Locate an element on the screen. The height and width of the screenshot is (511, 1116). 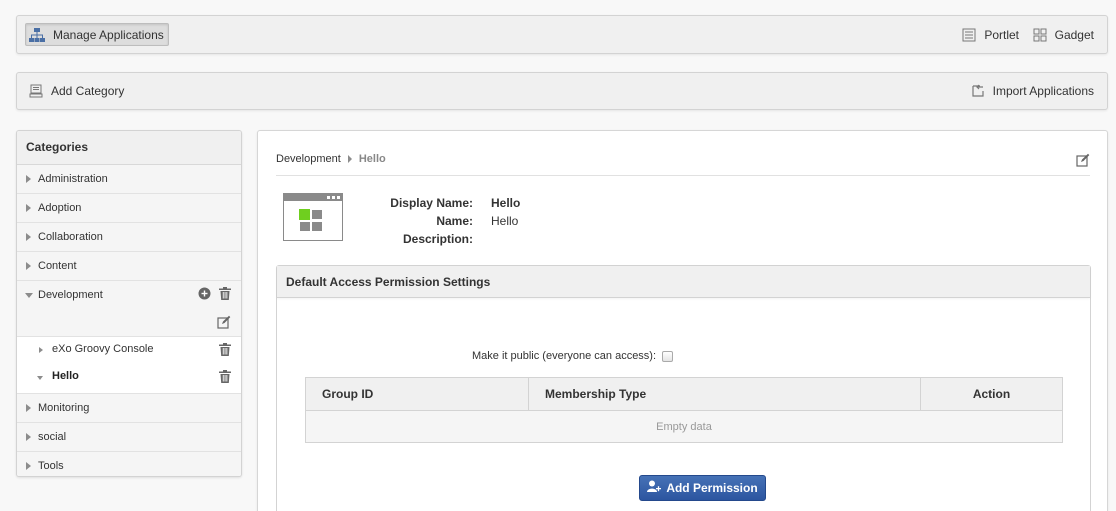
column-action: Action is located at coordinates (991, 394).